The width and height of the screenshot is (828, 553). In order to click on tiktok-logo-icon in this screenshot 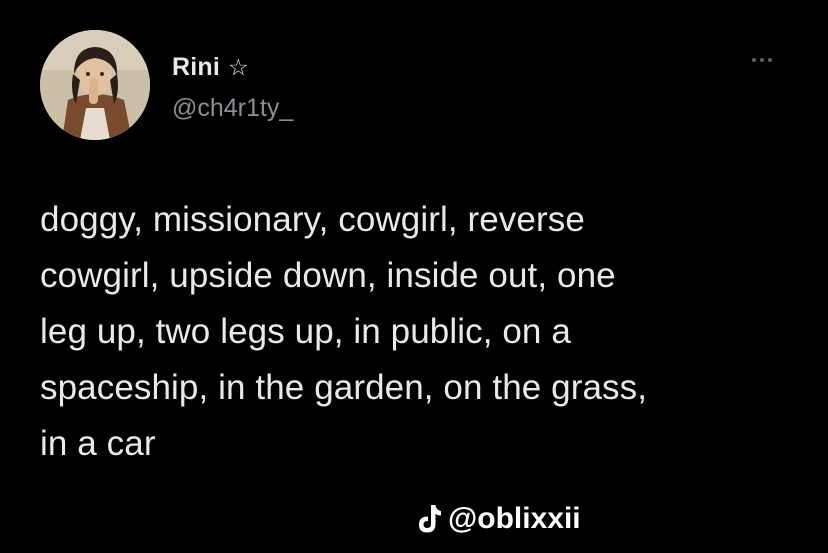, I will do `click(430, 519)`.